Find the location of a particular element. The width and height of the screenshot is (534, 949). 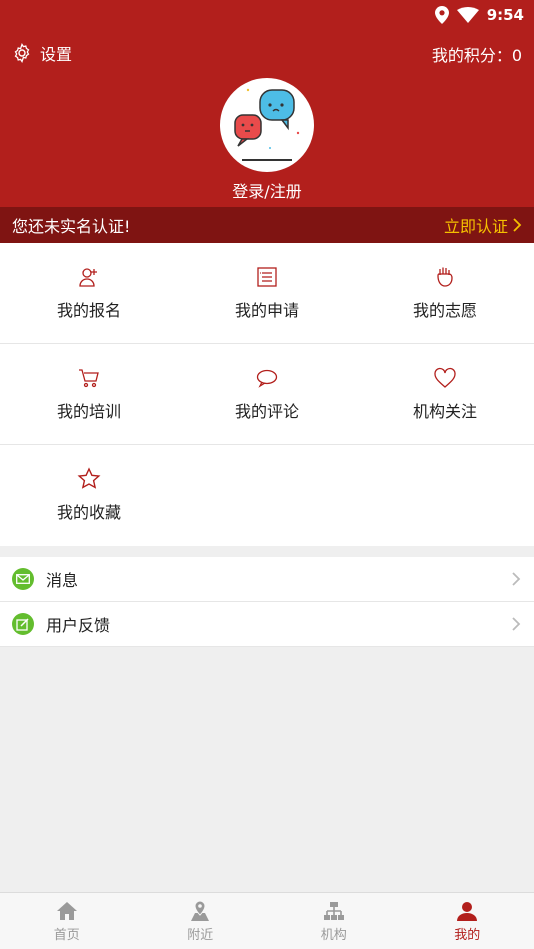

verification-message: 您还未实名认证! is located at coordinates (71, 226).